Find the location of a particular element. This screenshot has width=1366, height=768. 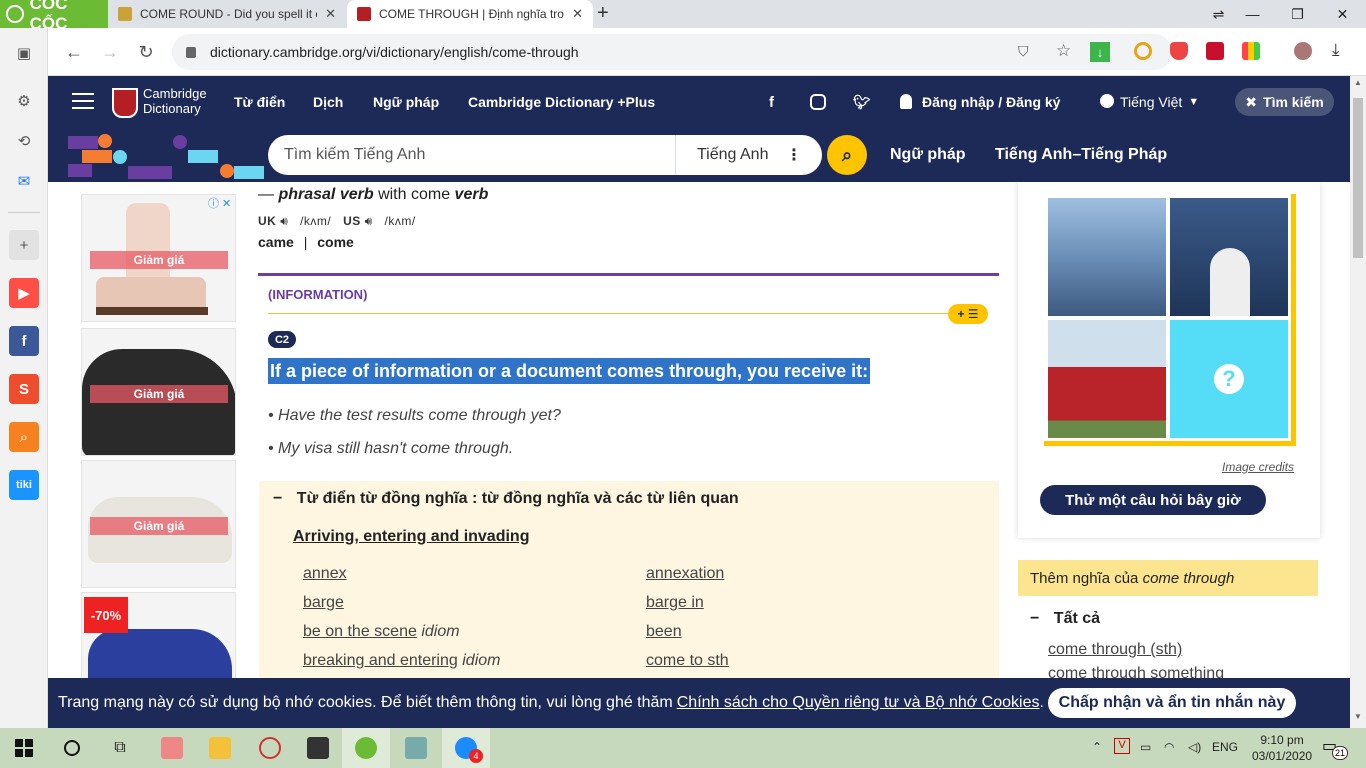

synonym-item: barge is located at coordinates (401, 602).